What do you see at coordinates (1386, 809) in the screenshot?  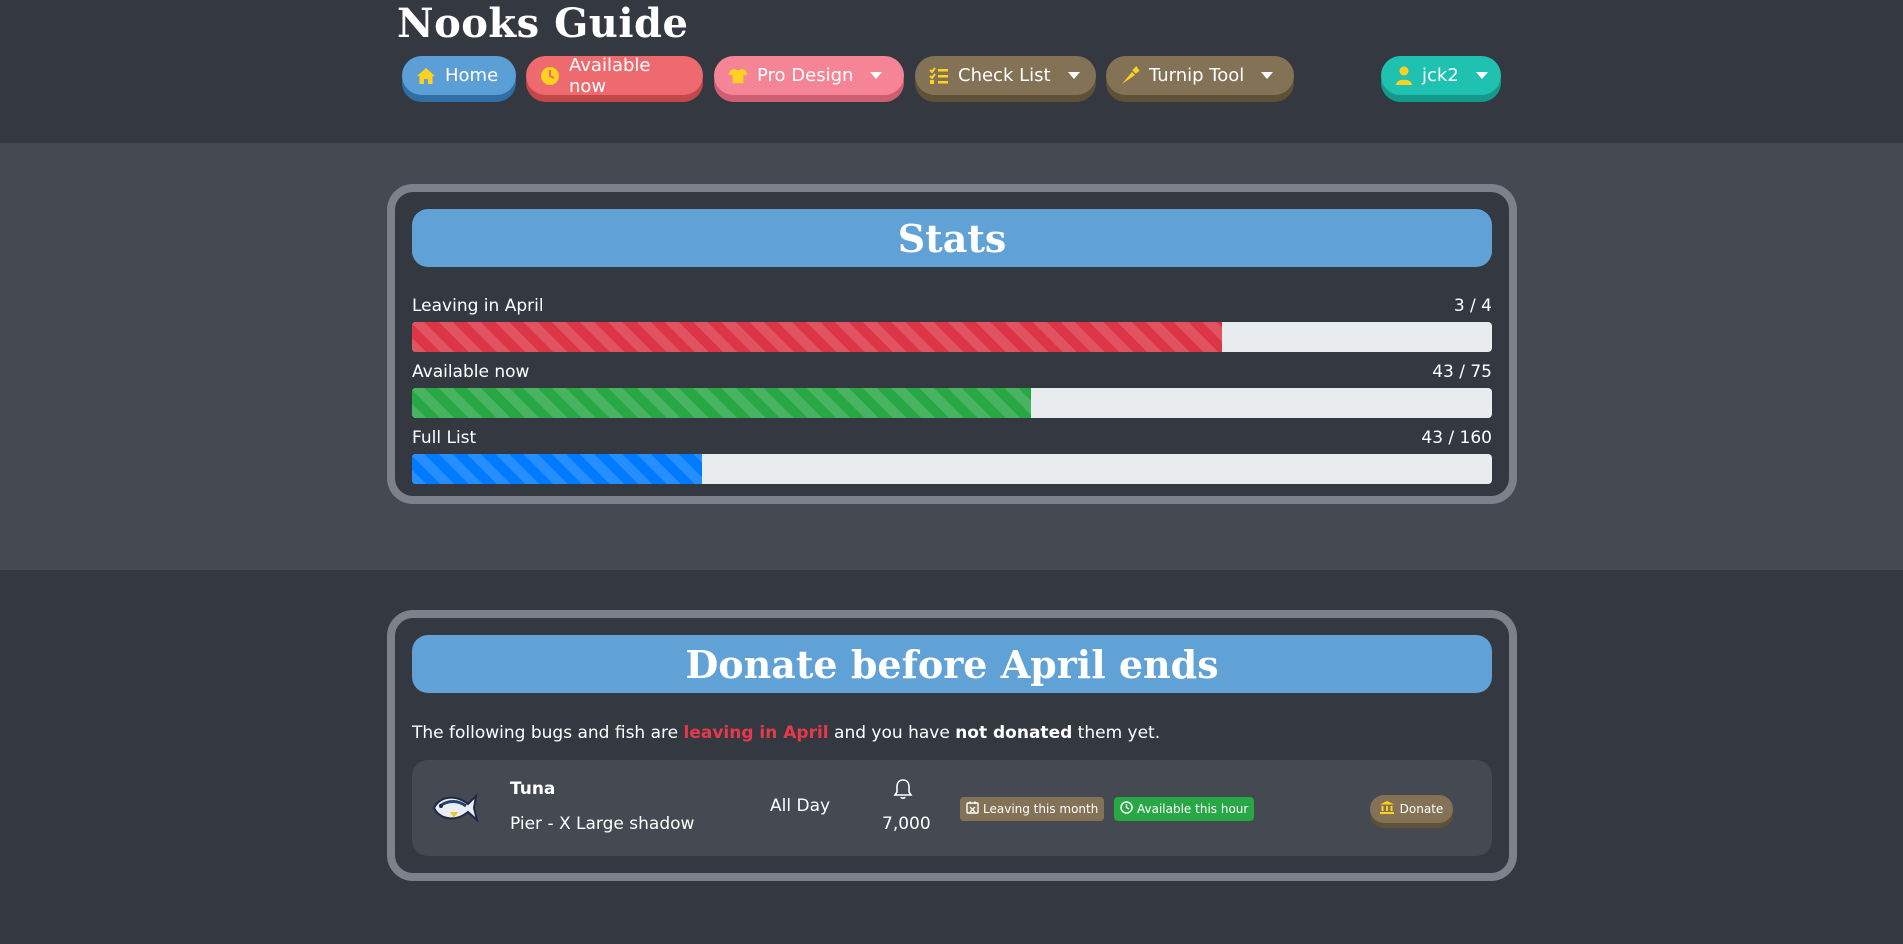 I see `museum-icon` at bounding box center [1386, 809].